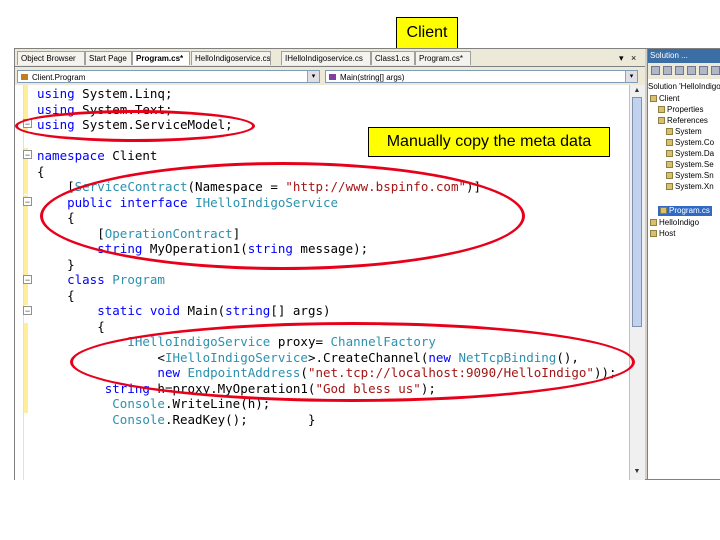 The width and height of the screenshot is (720, 540). Describe the element at coordinates (683, 121) in the screenshot. I see `tree-item-references: References` at that location.